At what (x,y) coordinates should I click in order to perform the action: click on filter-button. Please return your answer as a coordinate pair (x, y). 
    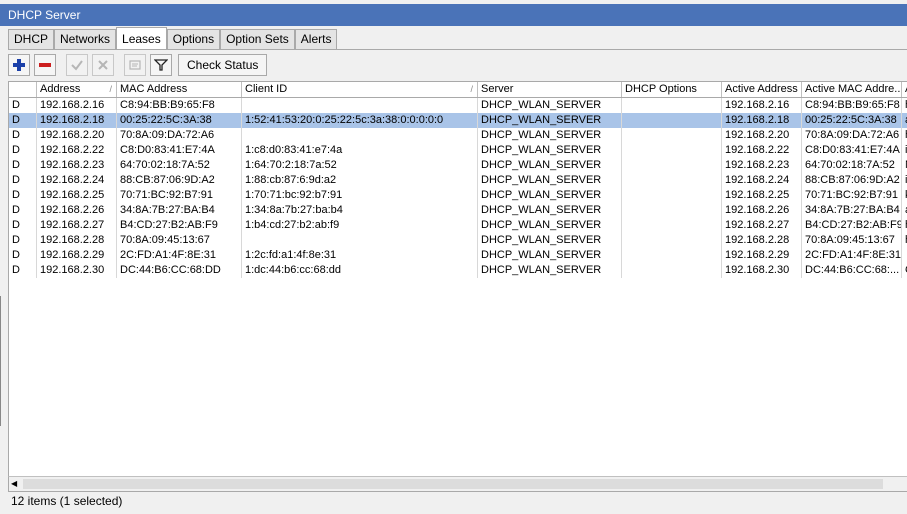
    Looking at the image, I should click on (161, 65).